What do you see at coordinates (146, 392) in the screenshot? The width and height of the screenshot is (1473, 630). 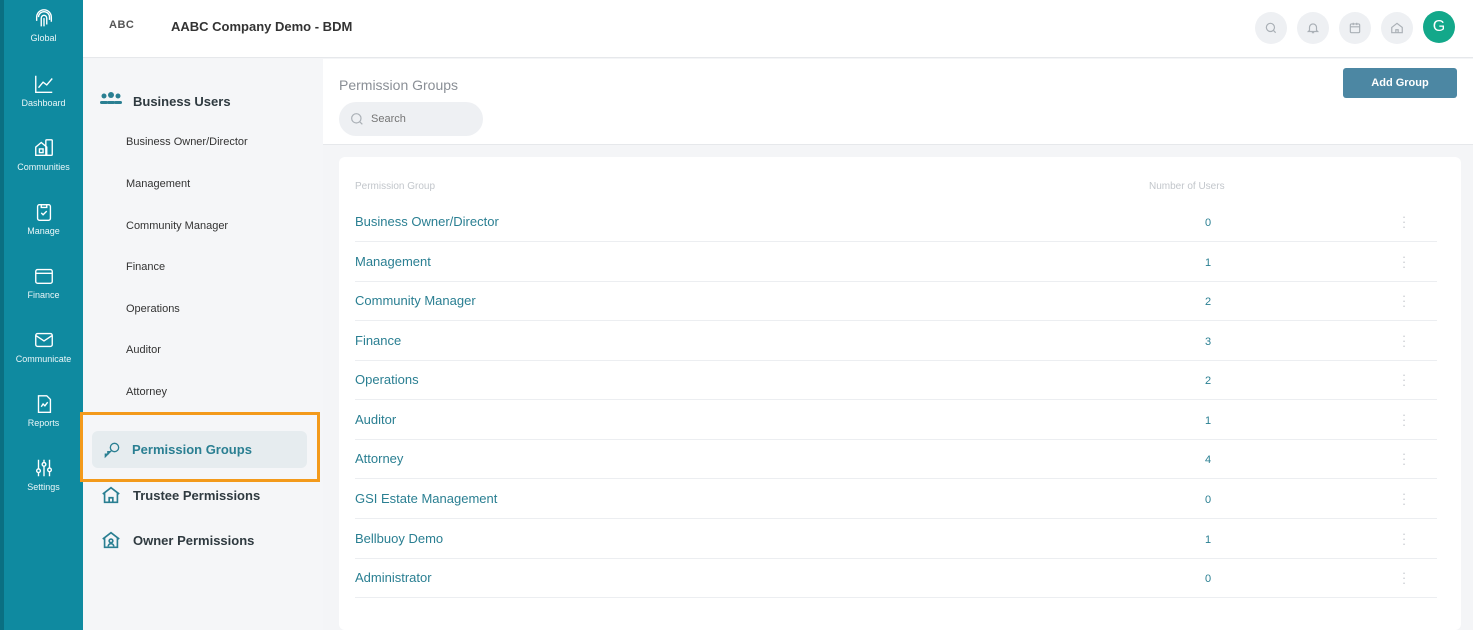 I see `sidebar-item-attorney: Attorney` at bounding box center [146, 392].